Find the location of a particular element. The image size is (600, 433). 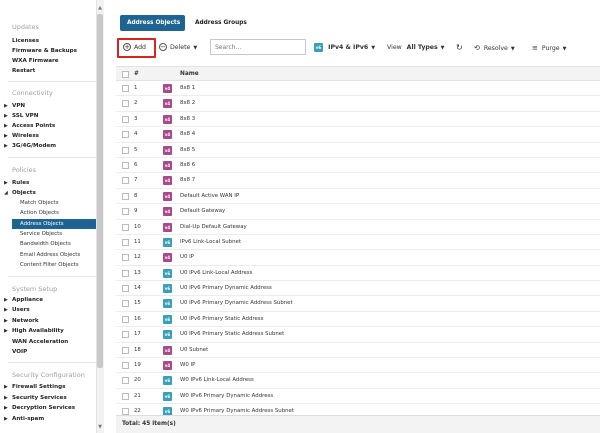

delete-button: − Delete ▼ is located at coordinates (178, 48).